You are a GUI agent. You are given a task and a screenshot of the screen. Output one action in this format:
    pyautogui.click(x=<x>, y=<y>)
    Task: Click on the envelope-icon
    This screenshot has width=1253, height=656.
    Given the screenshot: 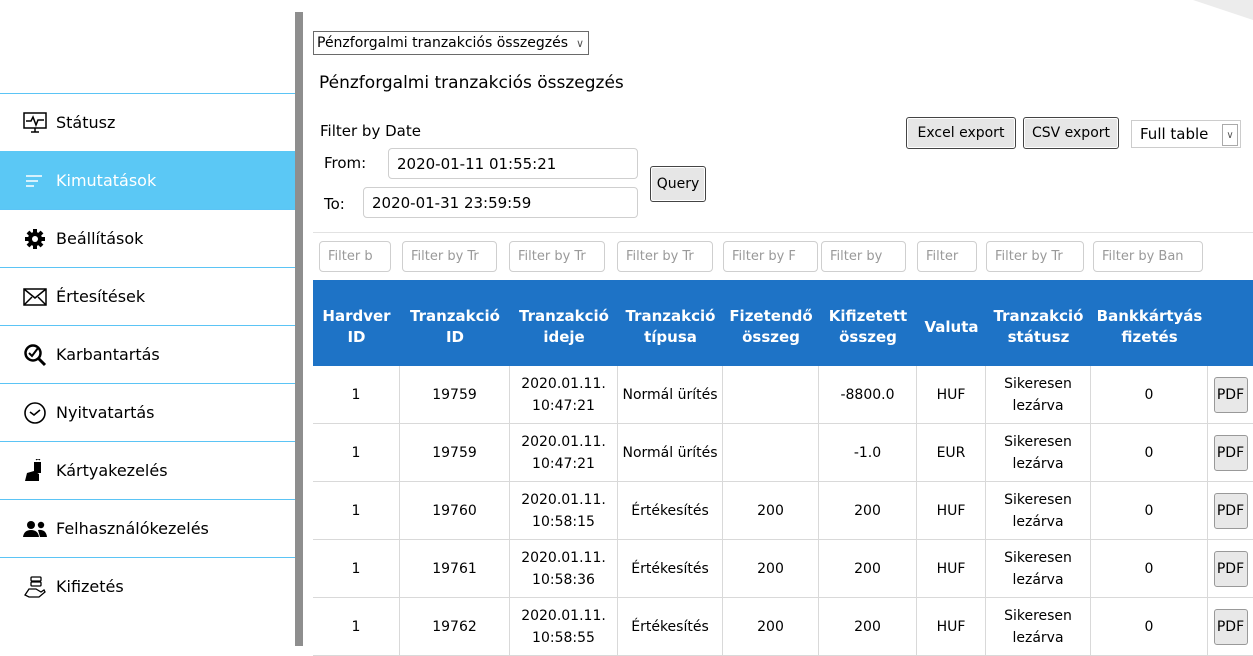 What is the action you would take?
    pyautogui.click(x=35, y=297)
    